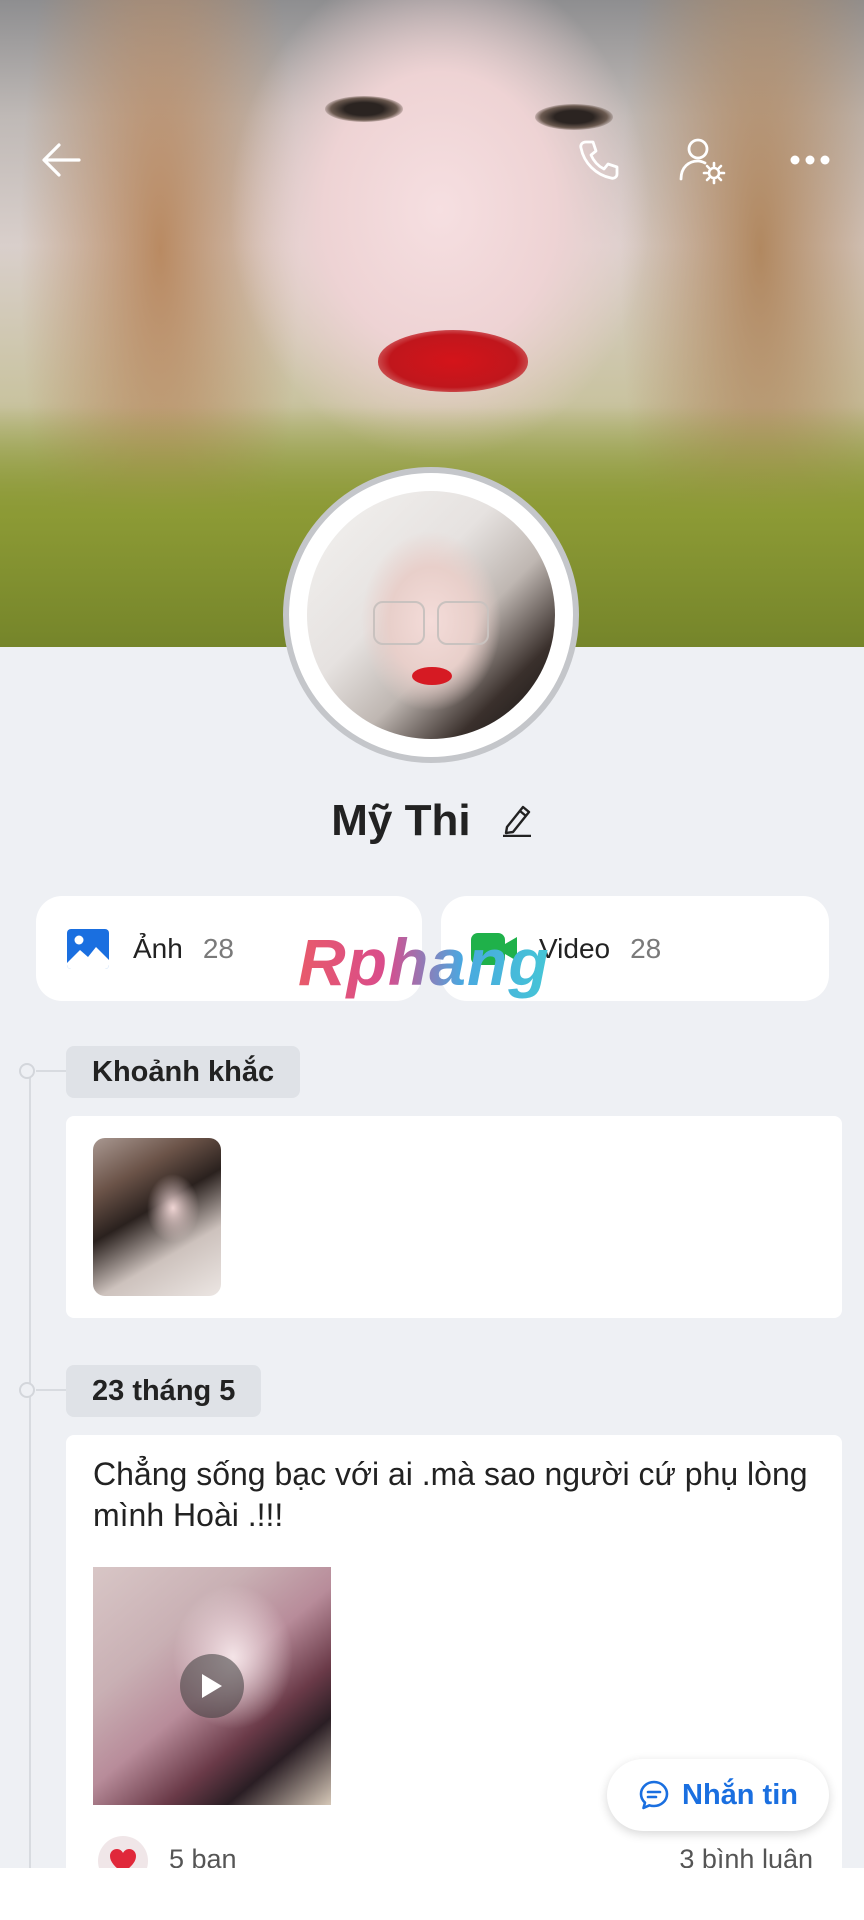  I want to click on play-button, so click(212, 1686).